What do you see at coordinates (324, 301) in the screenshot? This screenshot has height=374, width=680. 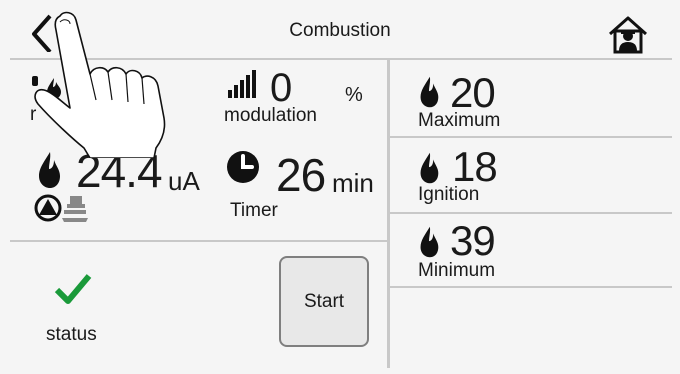 I see `start-button: Start` at bounding box center [324, 301].